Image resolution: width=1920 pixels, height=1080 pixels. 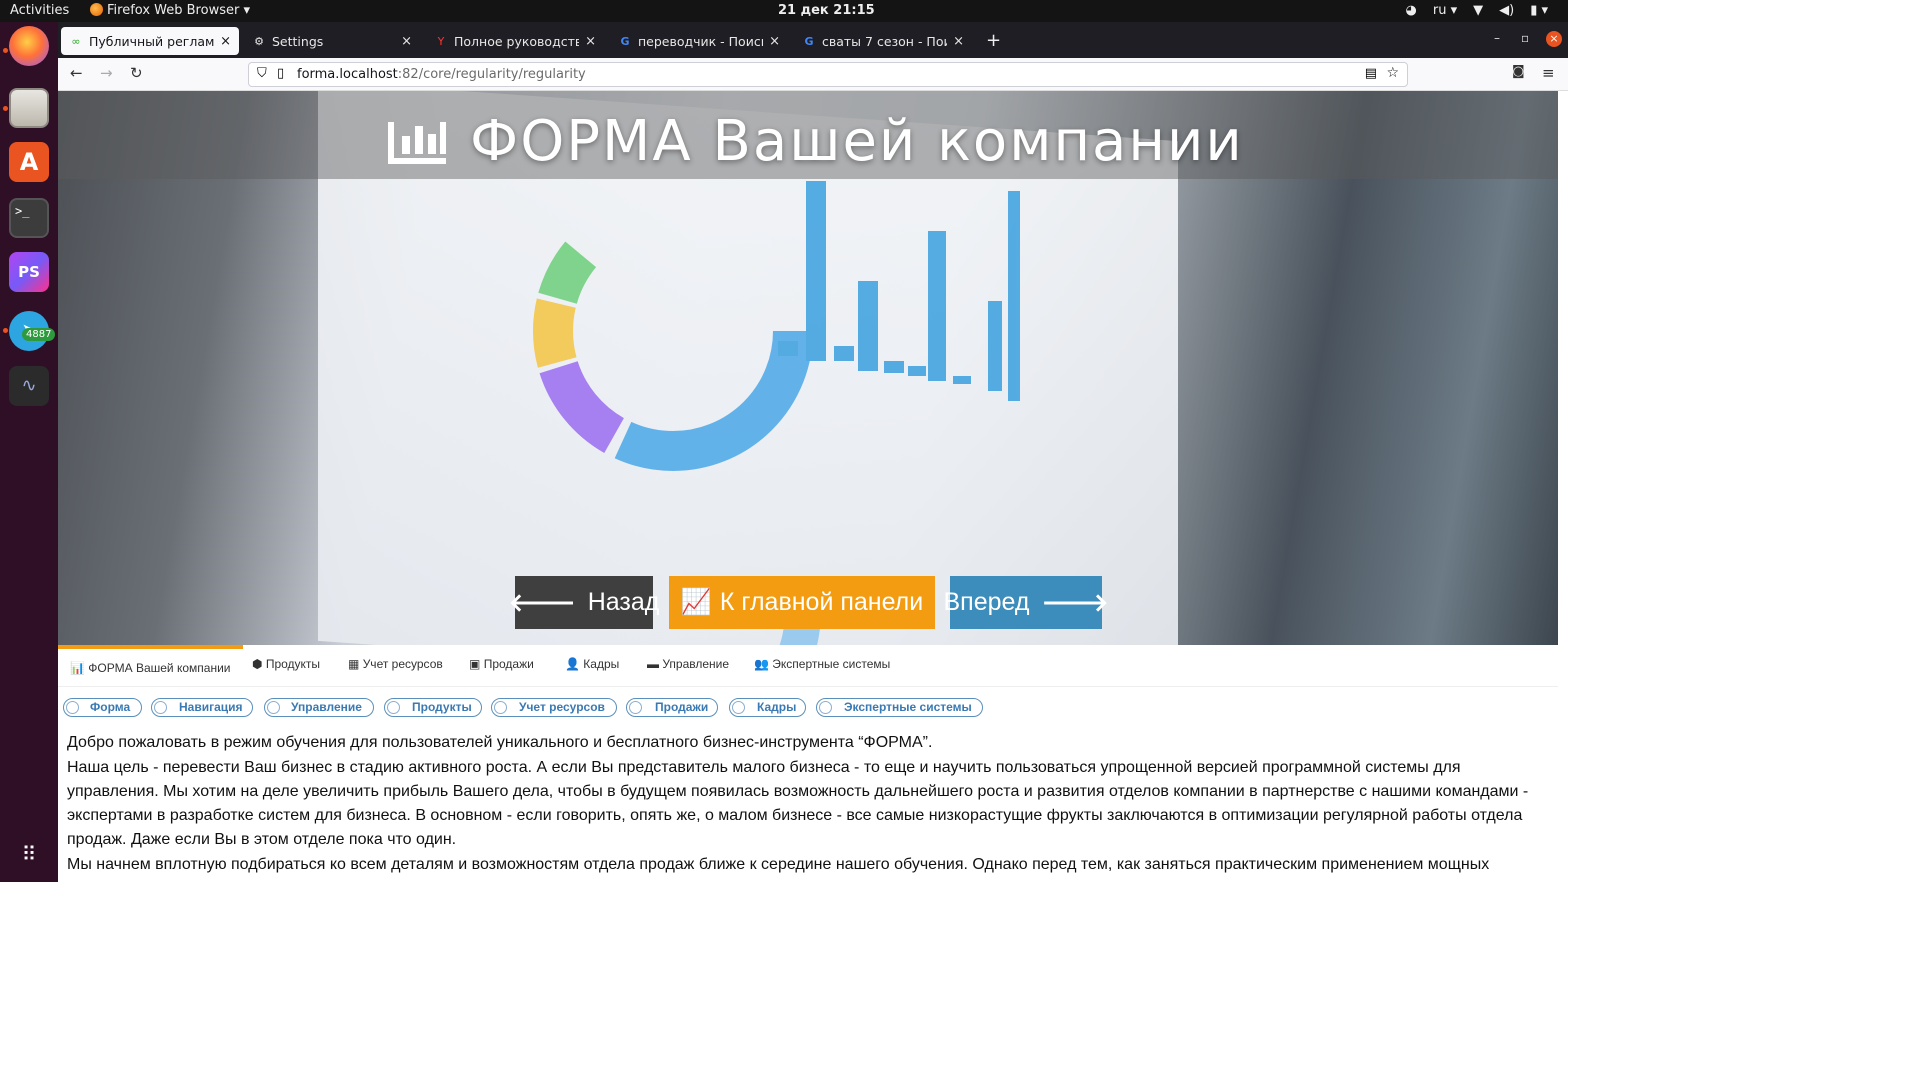 What do you see at coordinates (441, 41) in the screenshot?
I see `yandex-favicon-icon: Y` at bounding box center [441, 41].